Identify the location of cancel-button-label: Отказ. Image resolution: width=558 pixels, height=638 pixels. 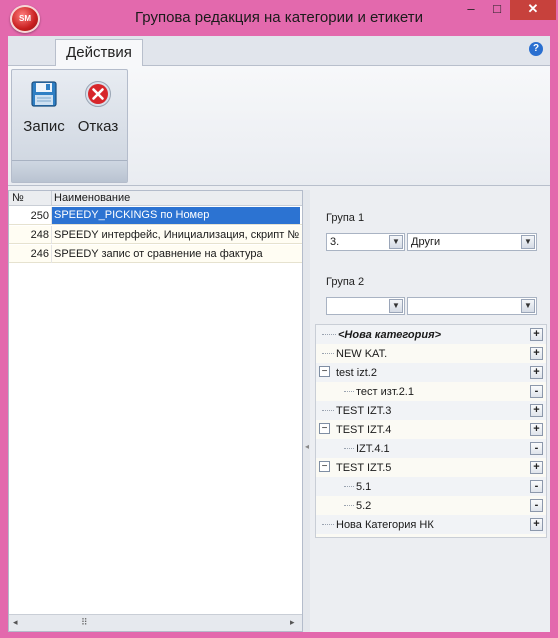
(98, 126).